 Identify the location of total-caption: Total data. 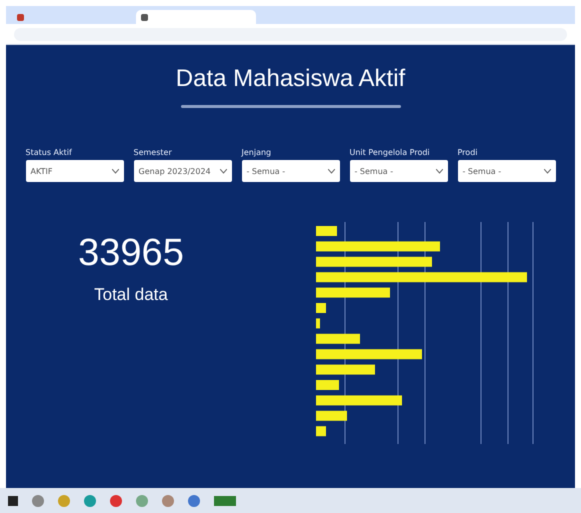
(131, 295).